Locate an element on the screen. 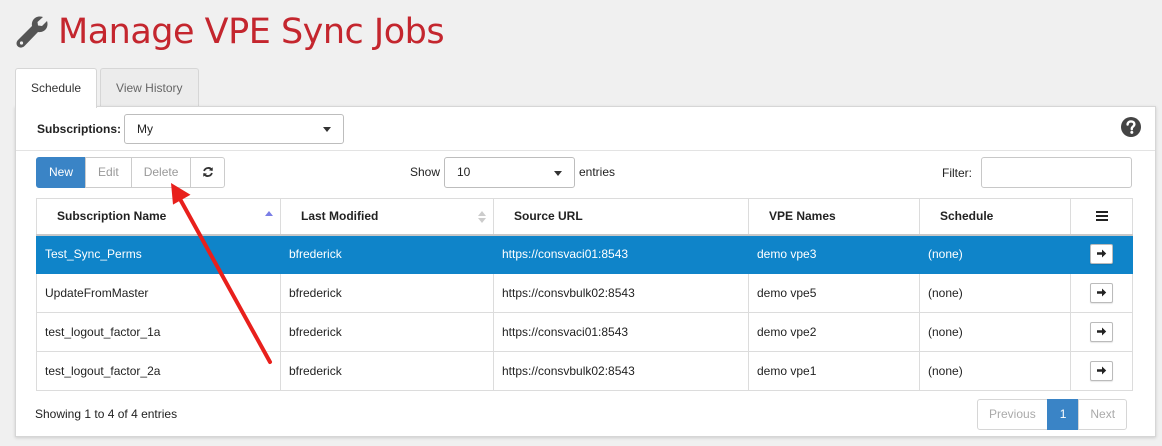 Image resolution: width=1162 pixels, height=446 pixels. pagination: Previous 1 Next is located at coordinates (1052, 414).